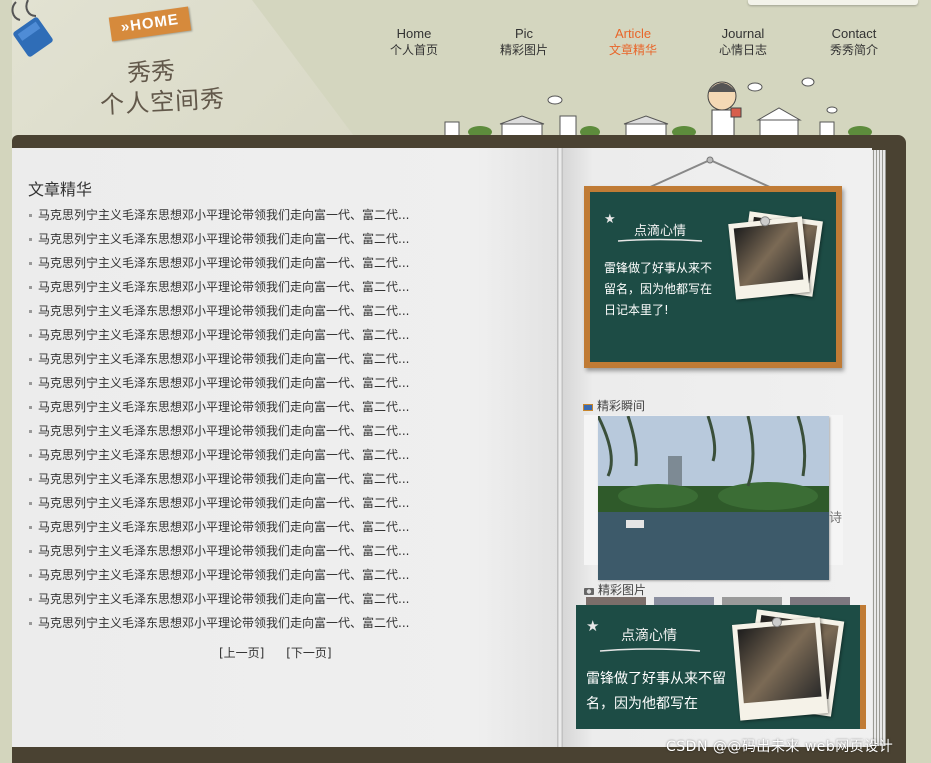  I want to click on nav-item-label-en: Contact, so click(854, 33).